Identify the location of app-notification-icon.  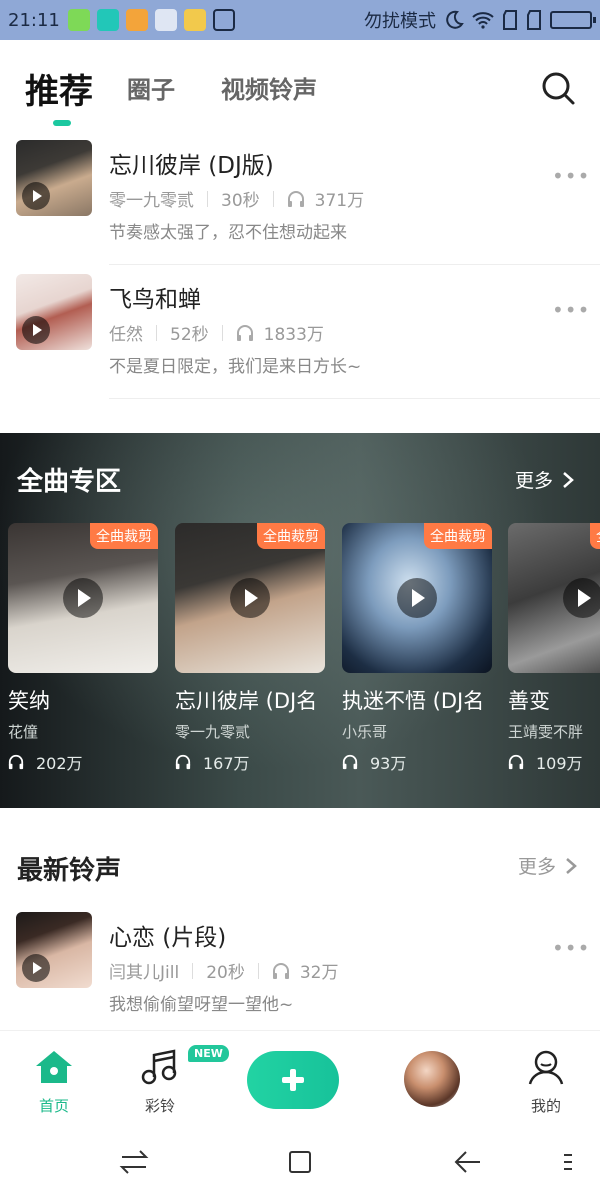
(78, 20).